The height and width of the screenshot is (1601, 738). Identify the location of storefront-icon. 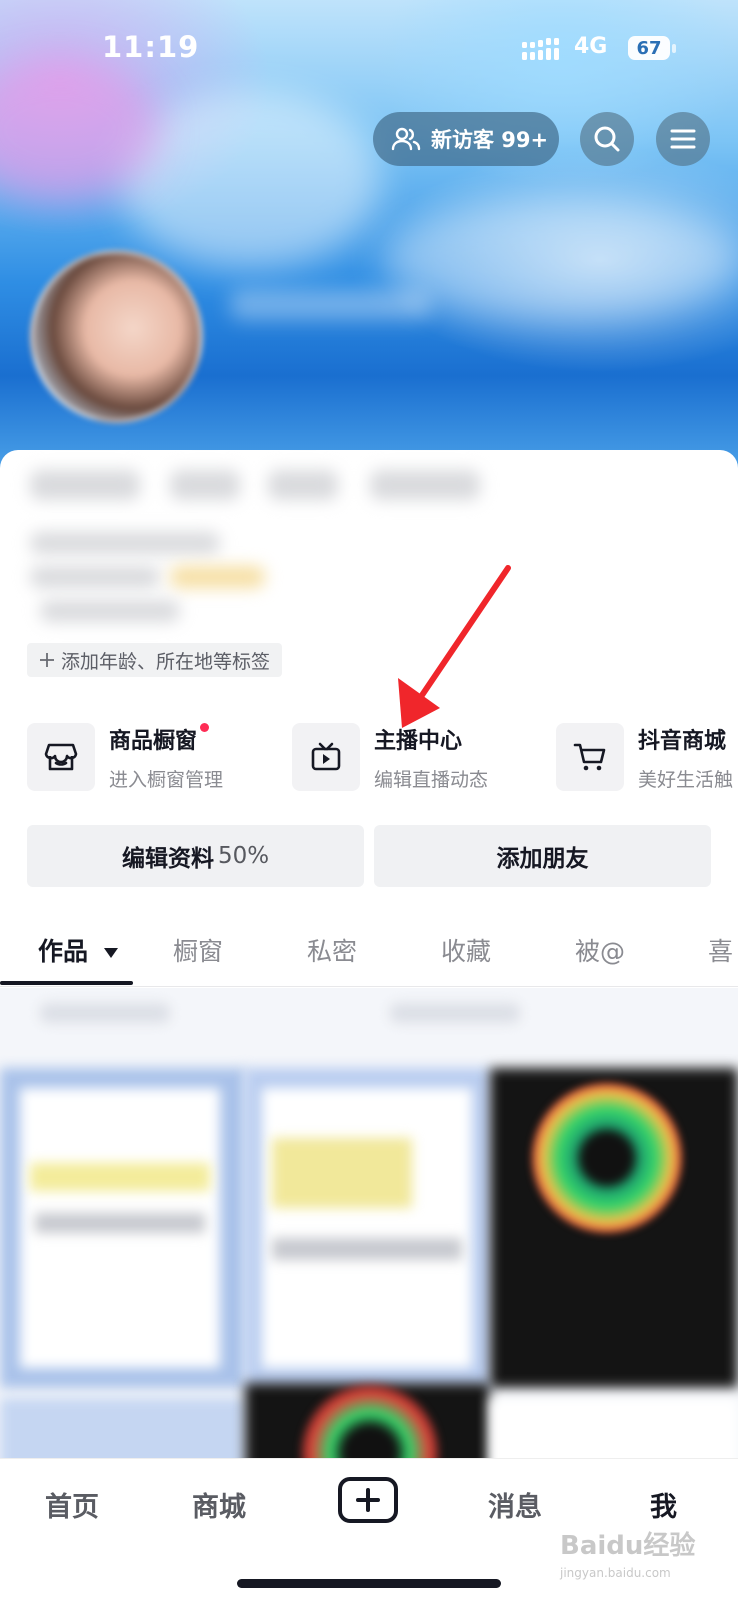
(61, 757).